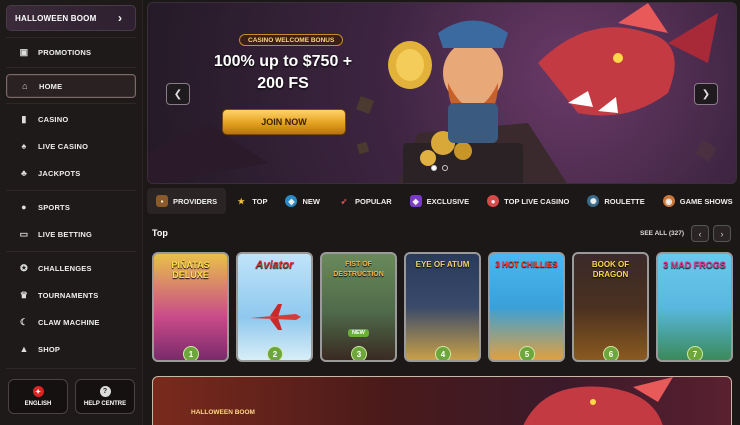 Image resolution: width=740 pixels, height=425 pixels. What do you see at coordinates (65, 52) in the screenshot?
I see `sidebar-item-label: PROMOTIONS` at bounding box center [65, 52].